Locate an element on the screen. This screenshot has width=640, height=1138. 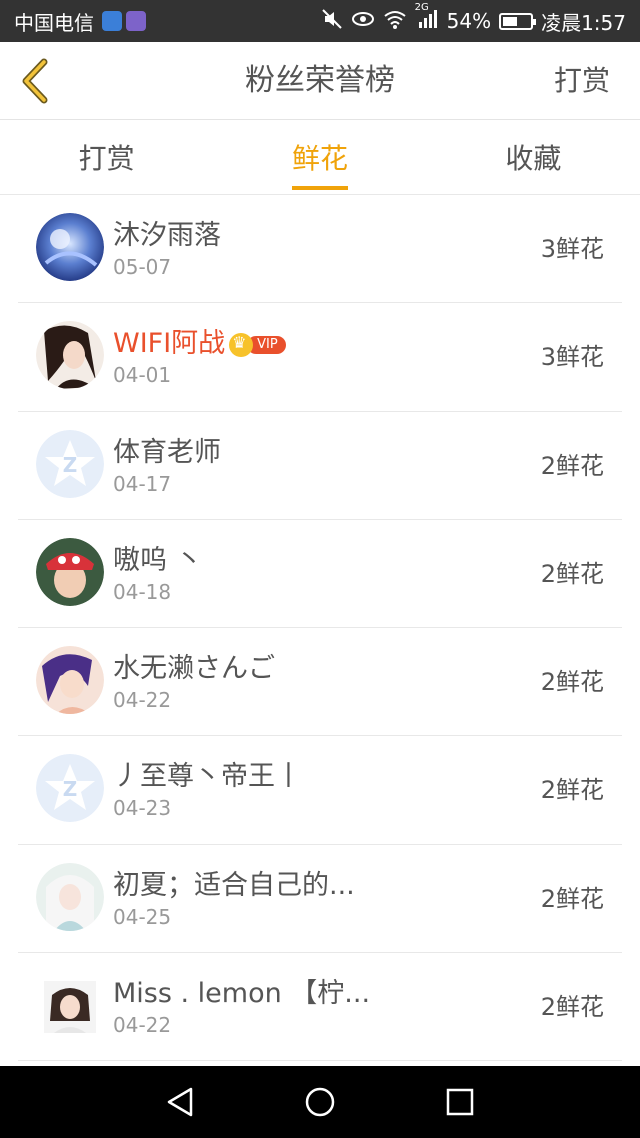
network-type: 2G is located at coordinates (421, 7).